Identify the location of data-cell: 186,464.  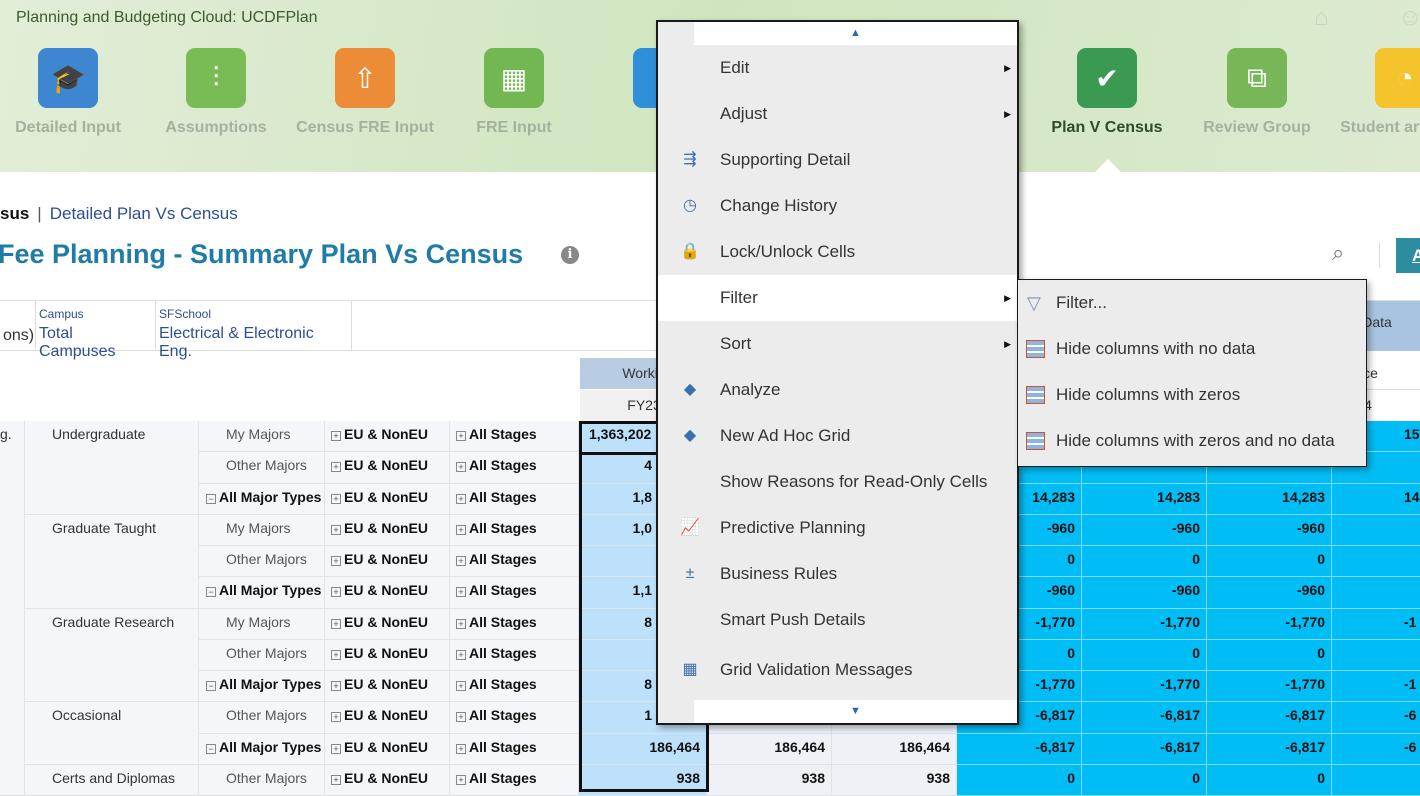
(894, 749).